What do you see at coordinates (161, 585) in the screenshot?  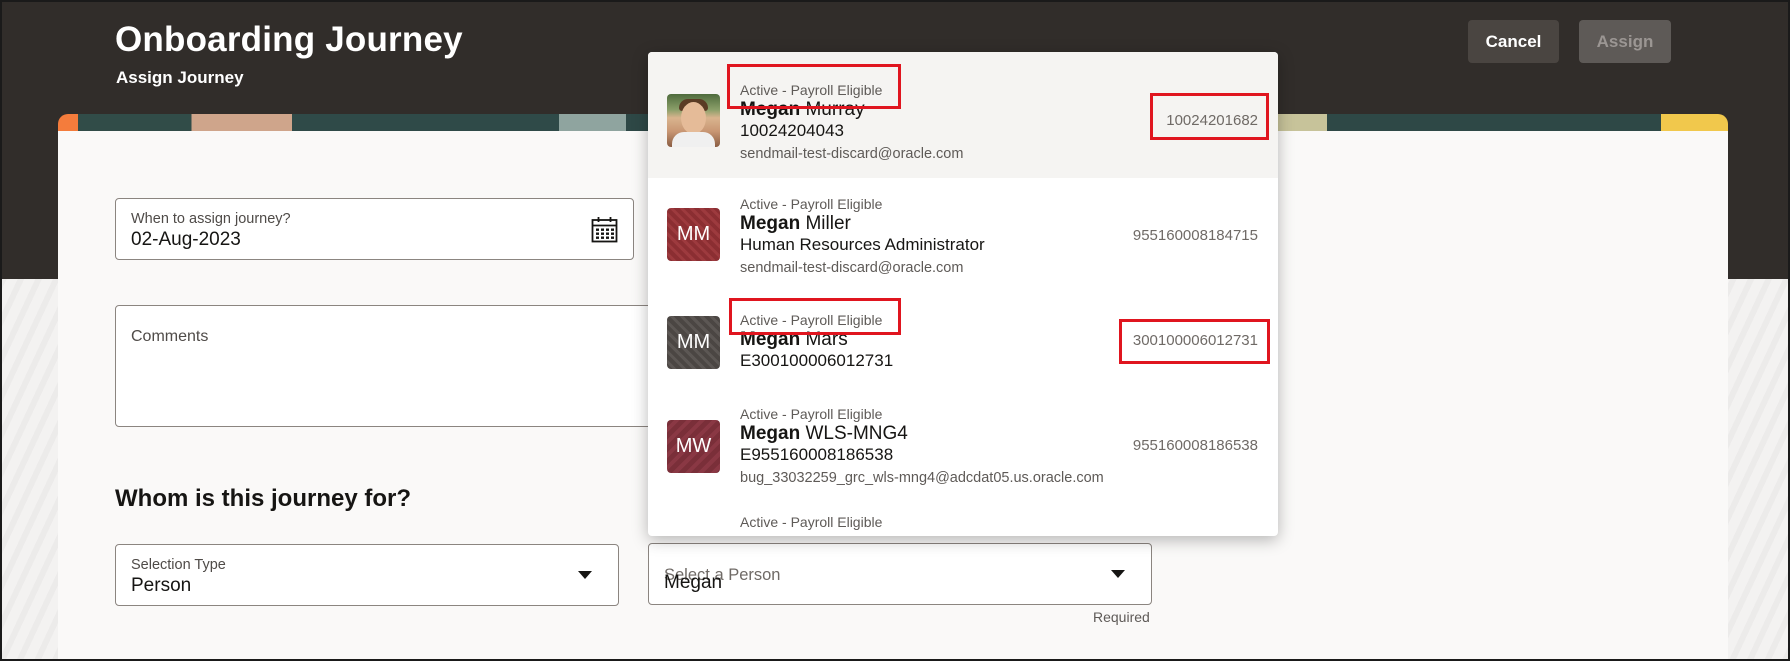 I see `selection-type-value: Person` at bounding box center [161, 585].